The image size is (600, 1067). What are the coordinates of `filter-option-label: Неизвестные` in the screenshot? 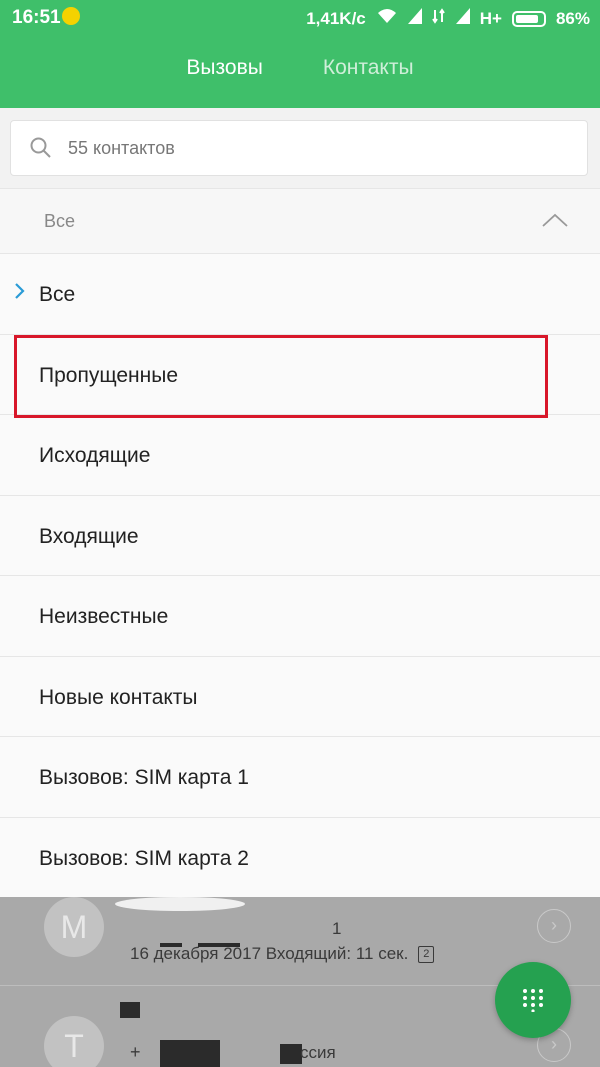 It's located at (104, 616).